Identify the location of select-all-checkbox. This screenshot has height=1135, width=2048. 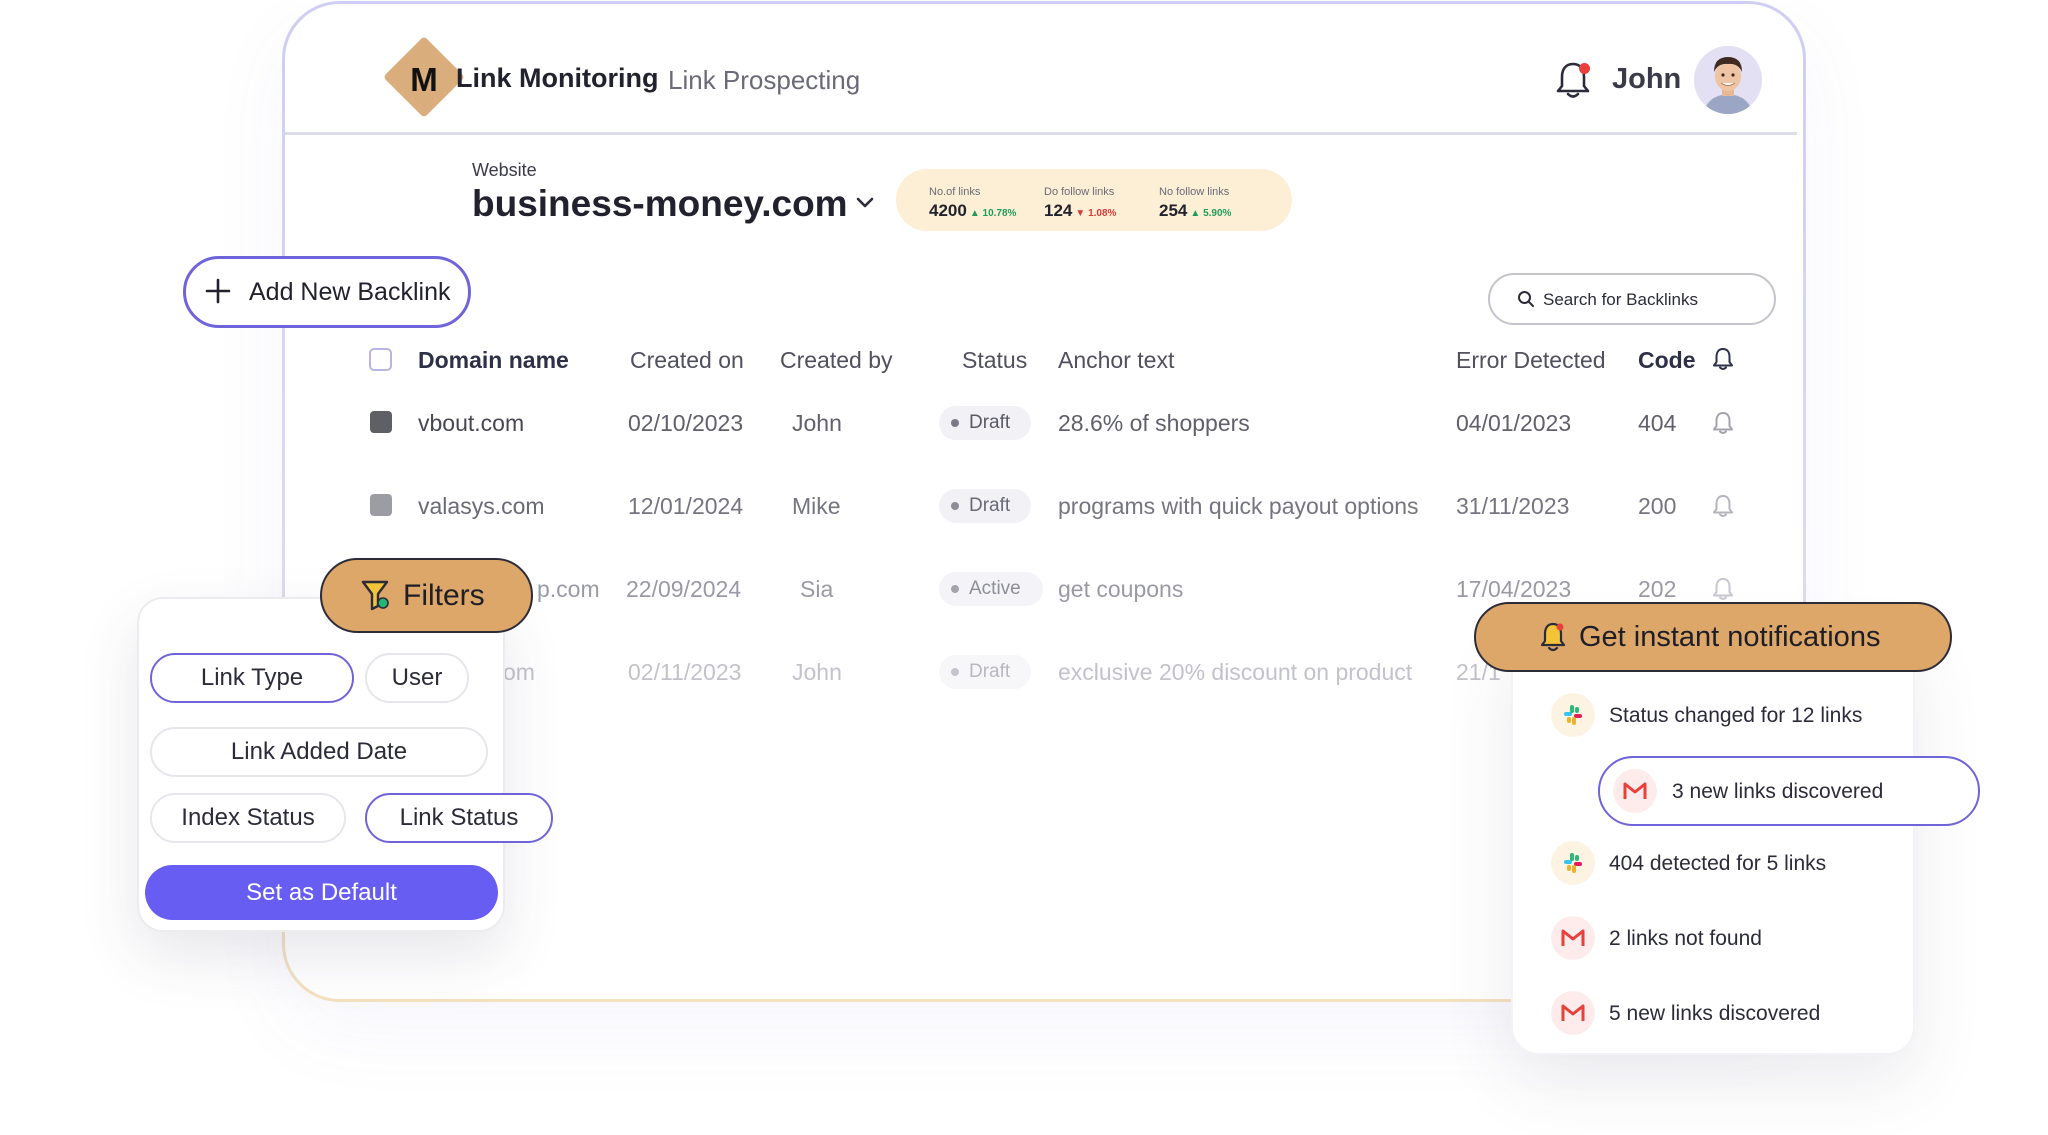
(380, 359).